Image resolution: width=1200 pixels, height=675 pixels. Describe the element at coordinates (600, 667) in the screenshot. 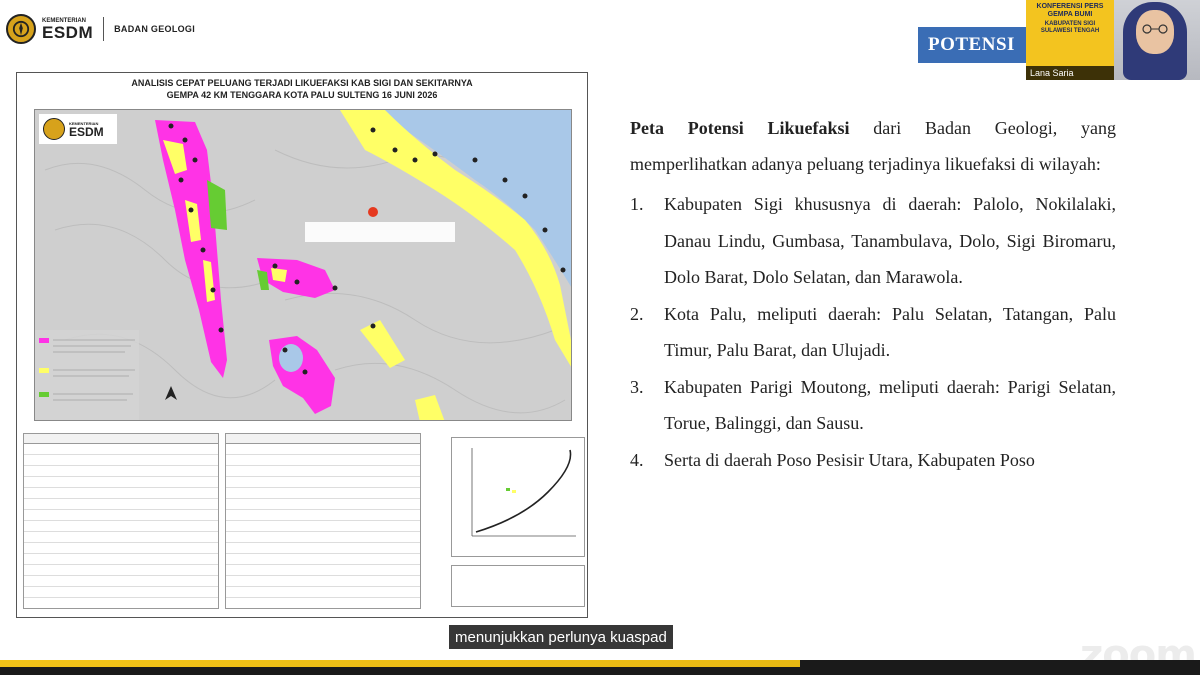

I see `bottom-stripe` at that location.